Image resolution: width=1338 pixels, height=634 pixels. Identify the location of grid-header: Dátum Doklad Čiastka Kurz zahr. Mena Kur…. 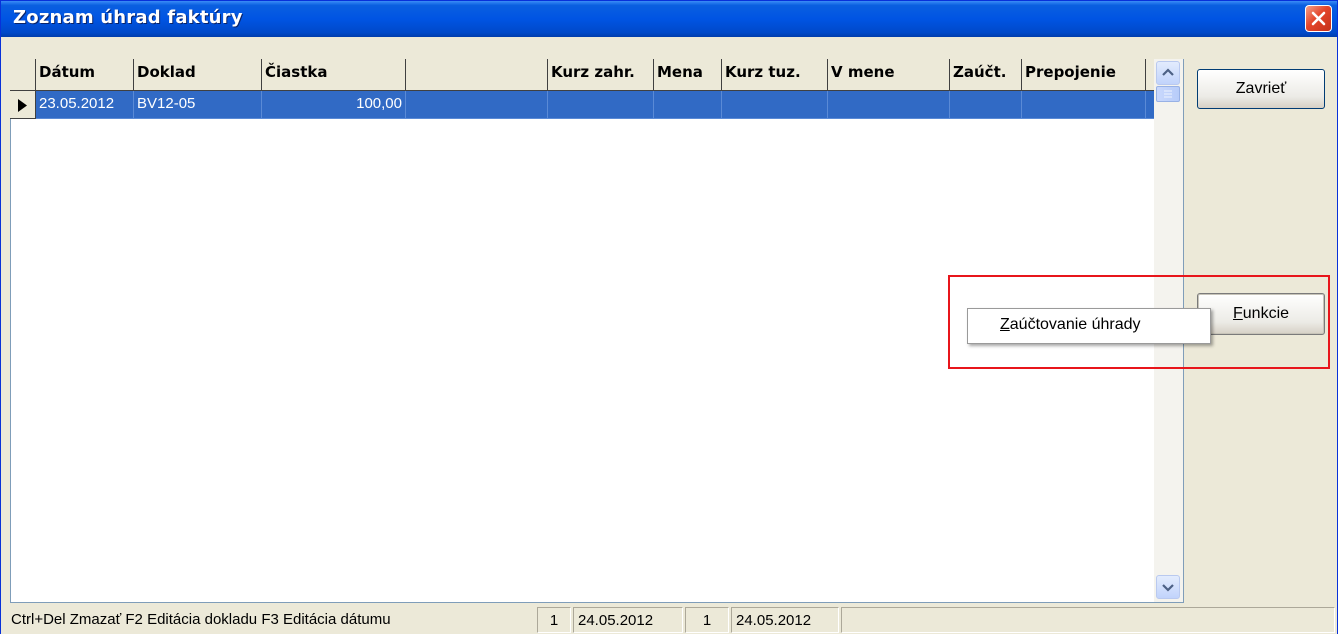
(582, 75).